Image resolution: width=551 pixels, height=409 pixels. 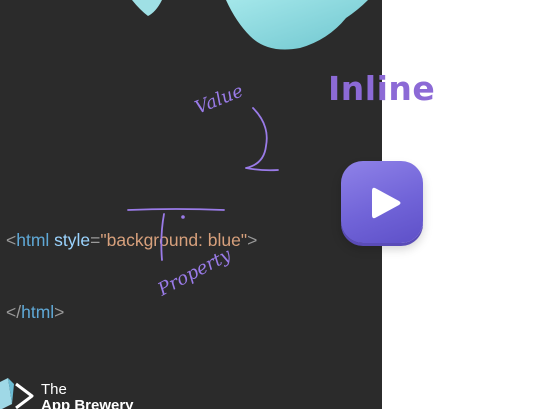 What do you see at coordinates (219, 99) in the screenshot?
I see `value-annotation: Value` at bounding box center [219, 99].